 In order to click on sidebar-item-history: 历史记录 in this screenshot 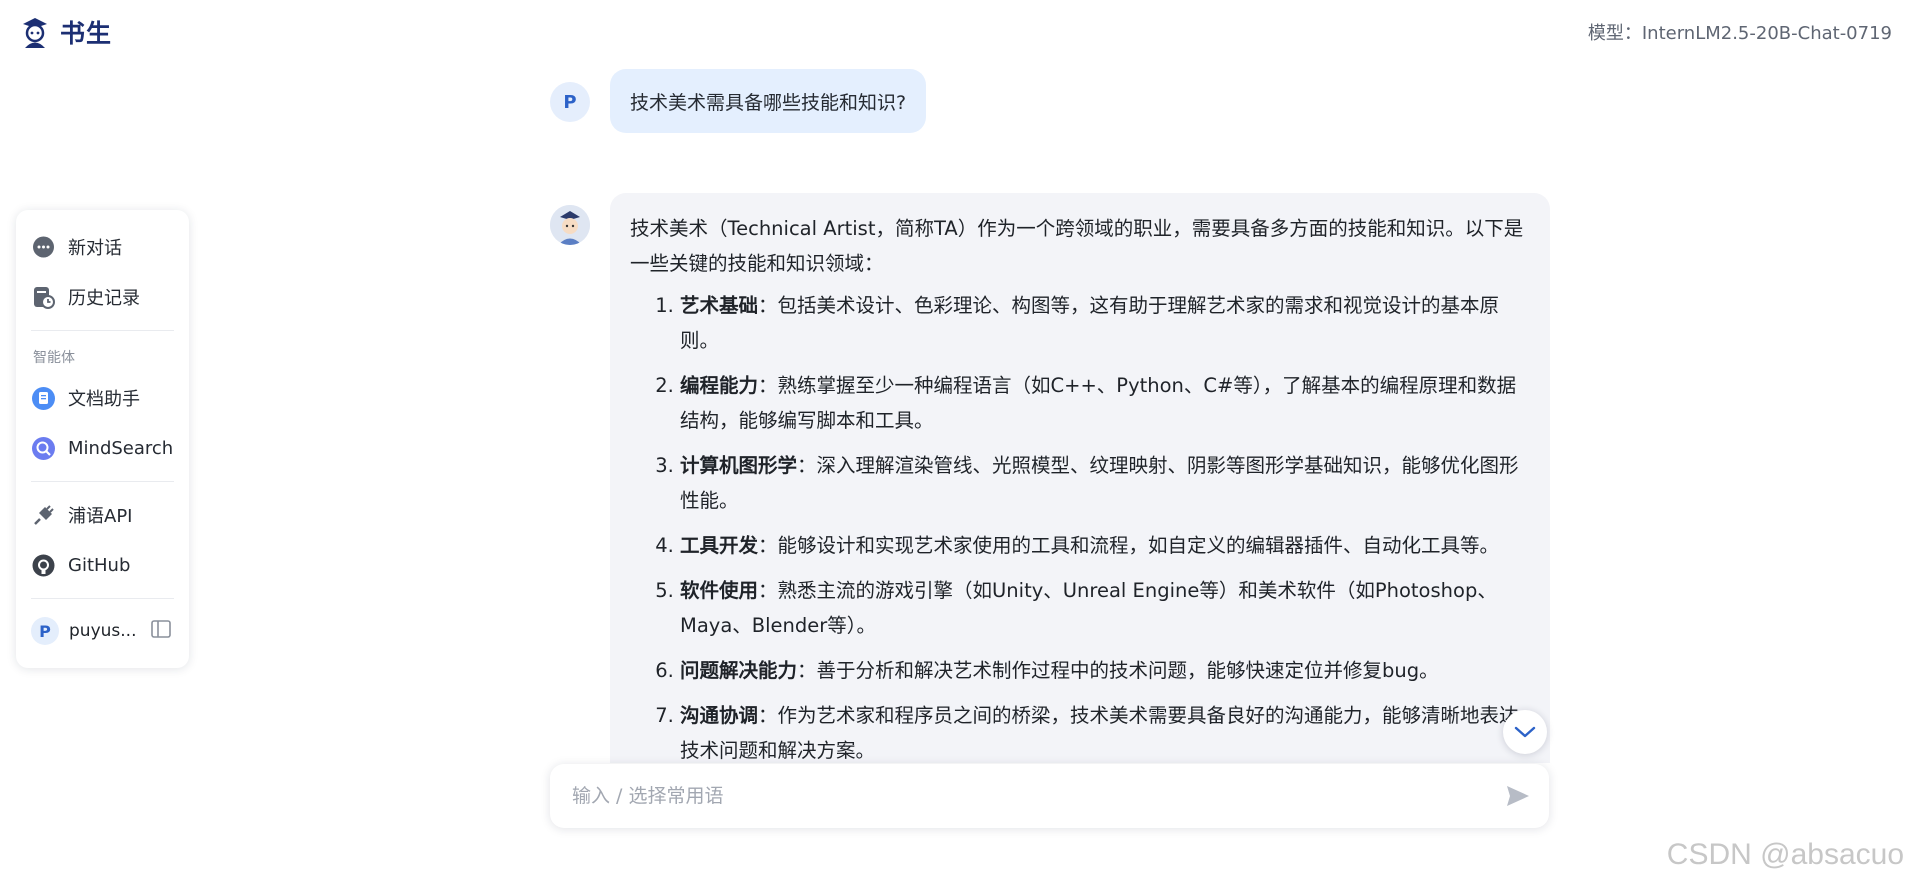, I will do `click(102, 297)`.